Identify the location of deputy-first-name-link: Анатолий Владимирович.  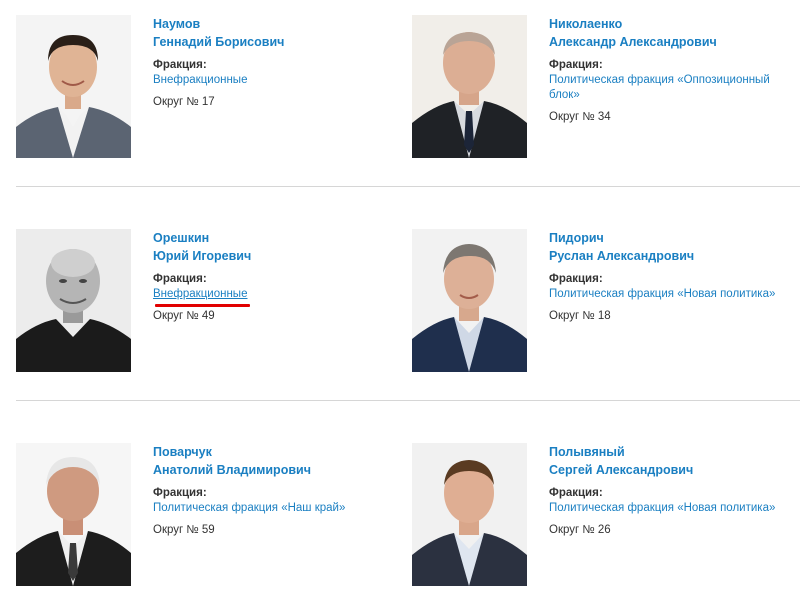
(278, 470).